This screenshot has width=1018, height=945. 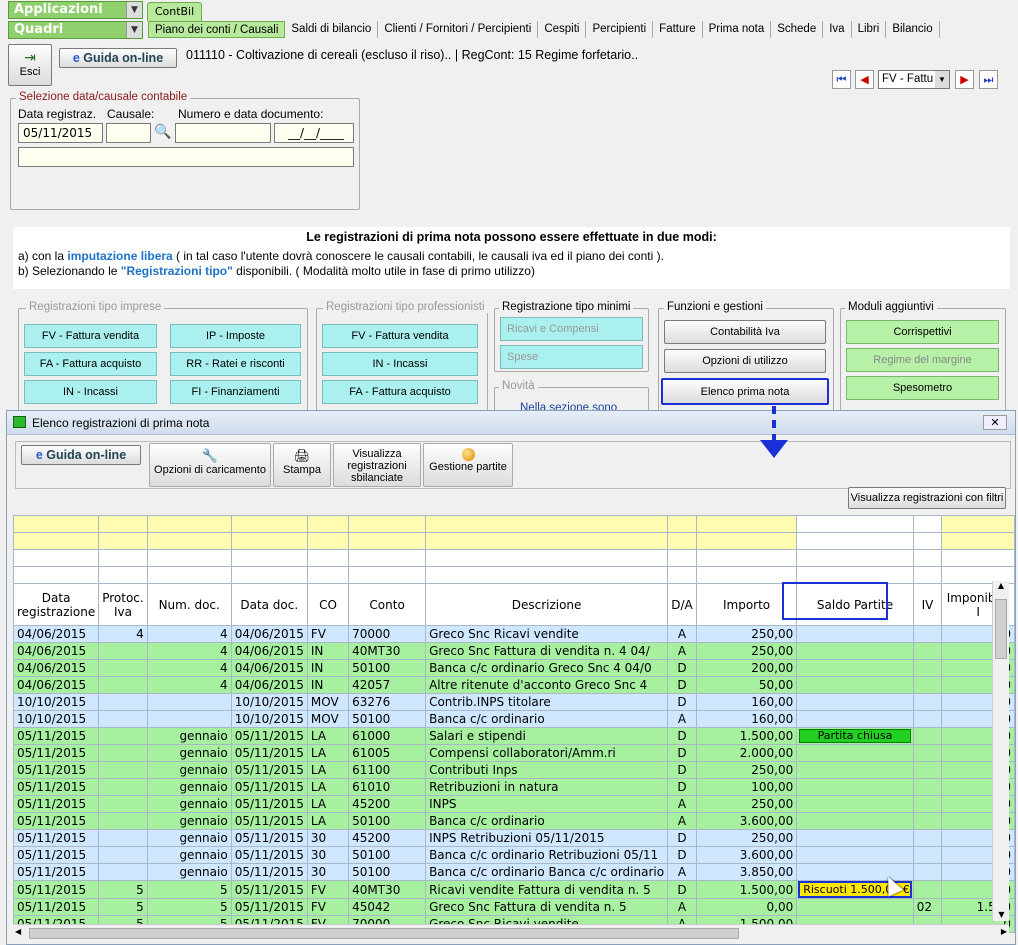 I want to click on table-cell: D, so click(x=682, y=855).